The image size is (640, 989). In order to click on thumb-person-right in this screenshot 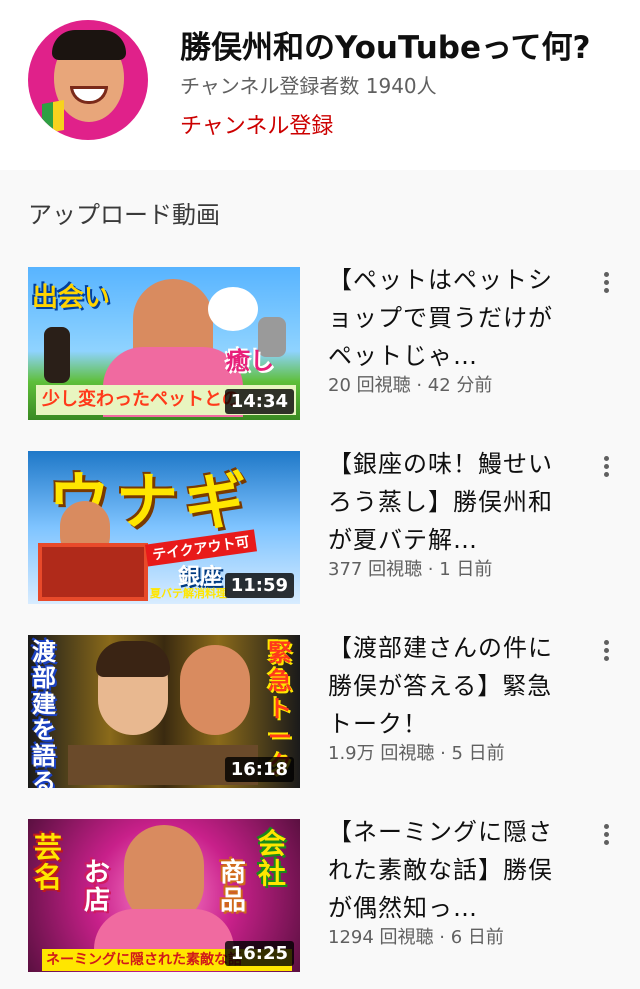, I will do `click(215, 690)`.